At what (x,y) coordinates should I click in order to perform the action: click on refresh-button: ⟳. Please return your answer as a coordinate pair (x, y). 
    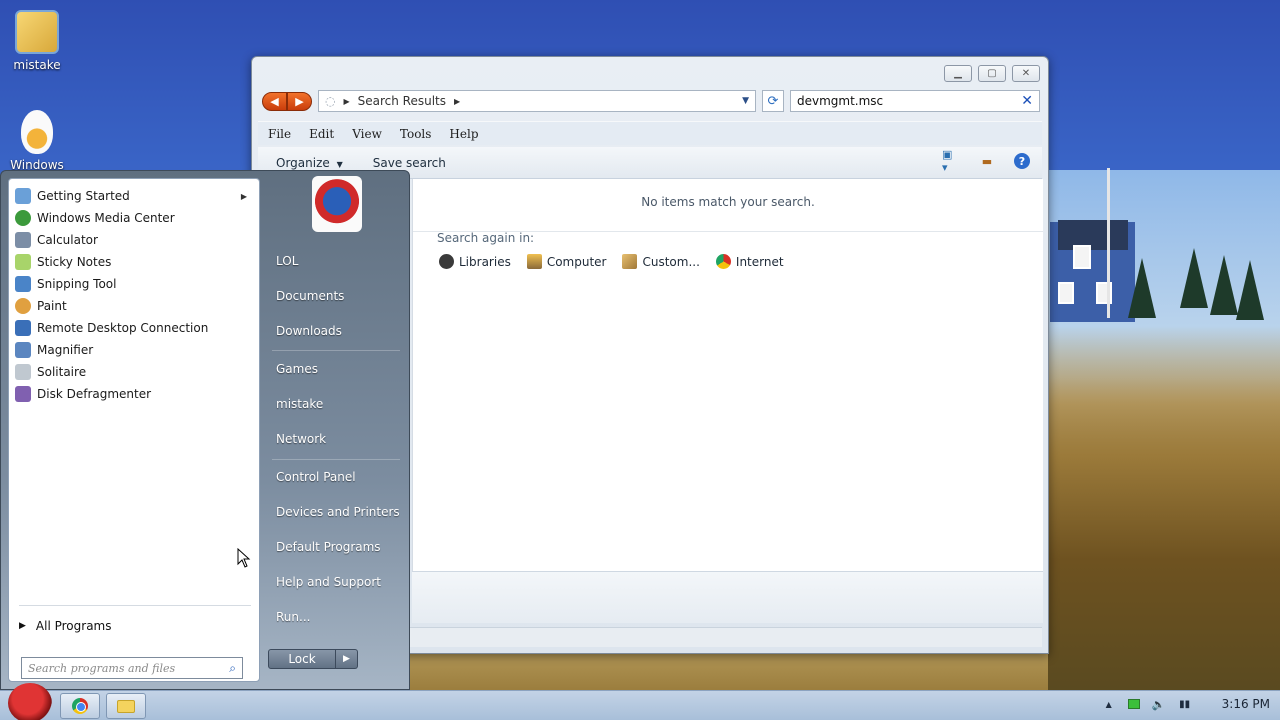
    Looking at the image, I should click on (773, 101).